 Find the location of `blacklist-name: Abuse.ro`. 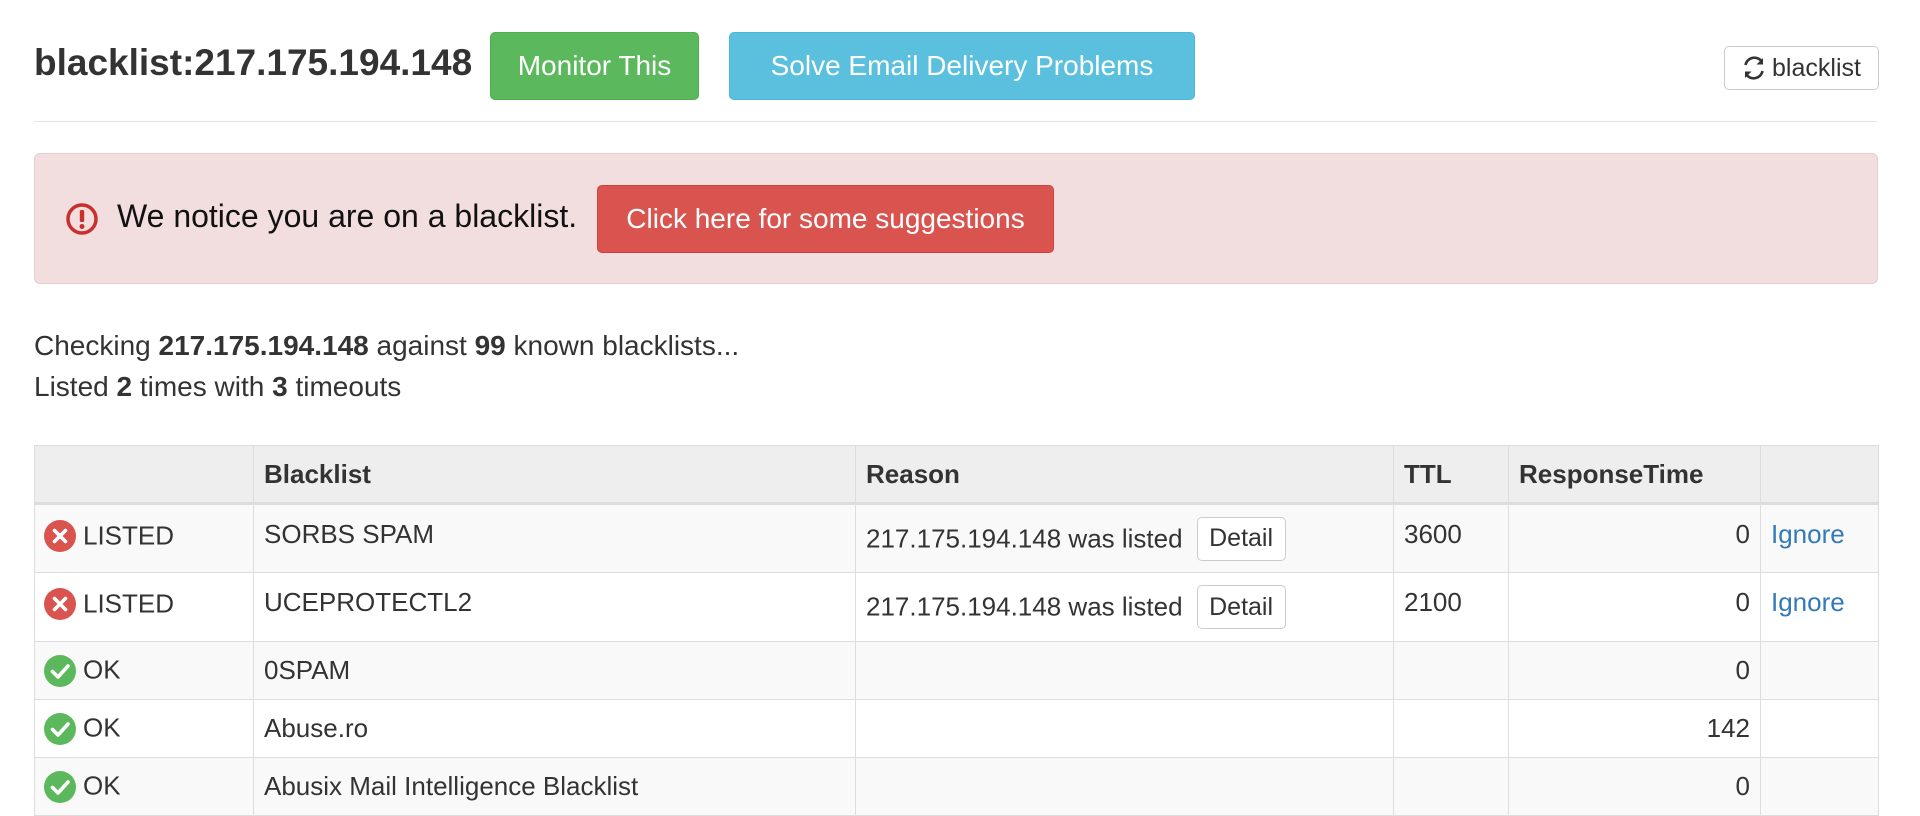

blacklist-name: Abuse.ro is located at coordinates (554, 728).